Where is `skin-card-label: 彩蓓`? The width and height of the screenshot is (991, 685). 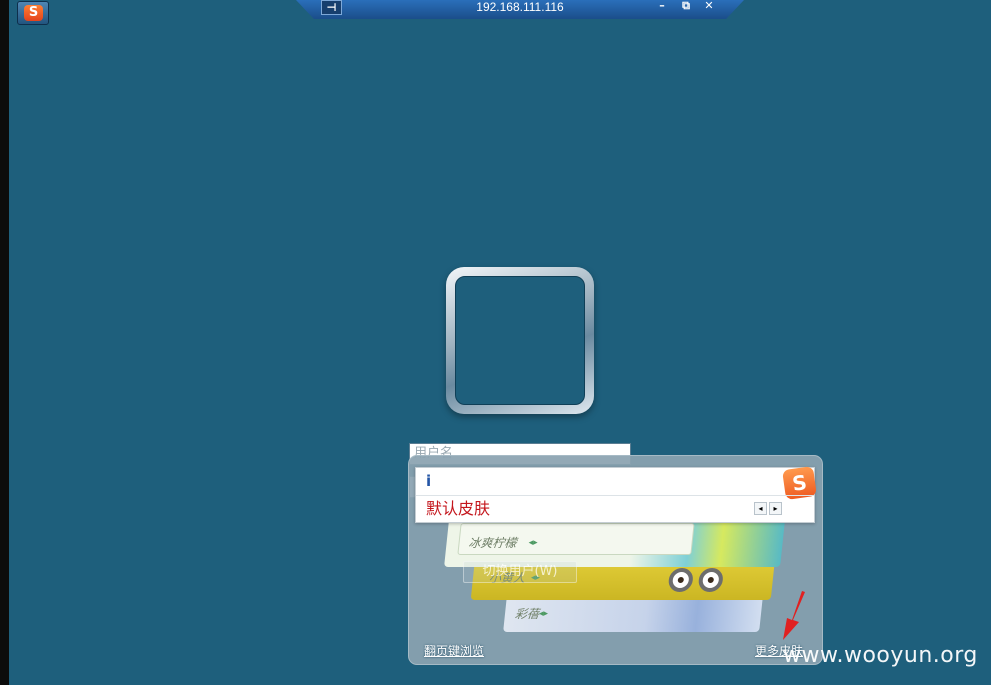 skin-card-label: 彩蓓 is located at coordinates (527, 614).